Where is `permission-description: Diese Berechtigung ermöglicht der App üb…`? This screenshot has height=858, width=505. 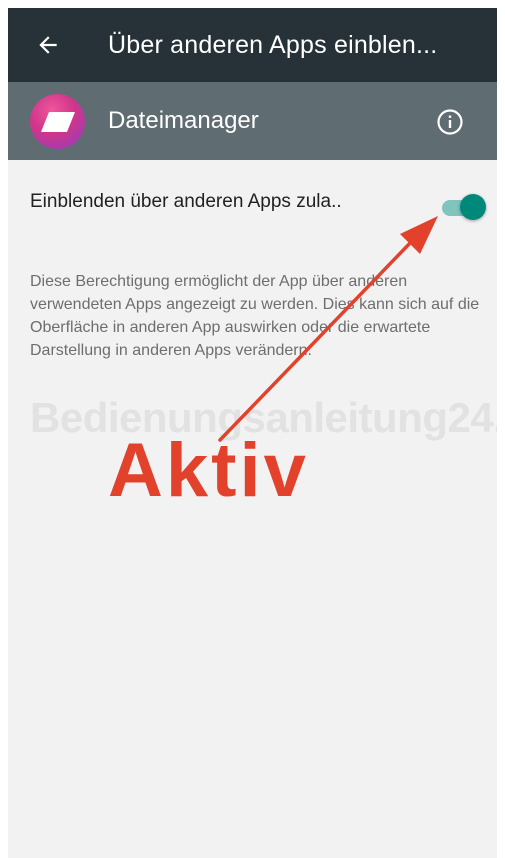
permission-description: Diese Berechtigung ermöglicht der App üb… is located at coordinates (255, 316).